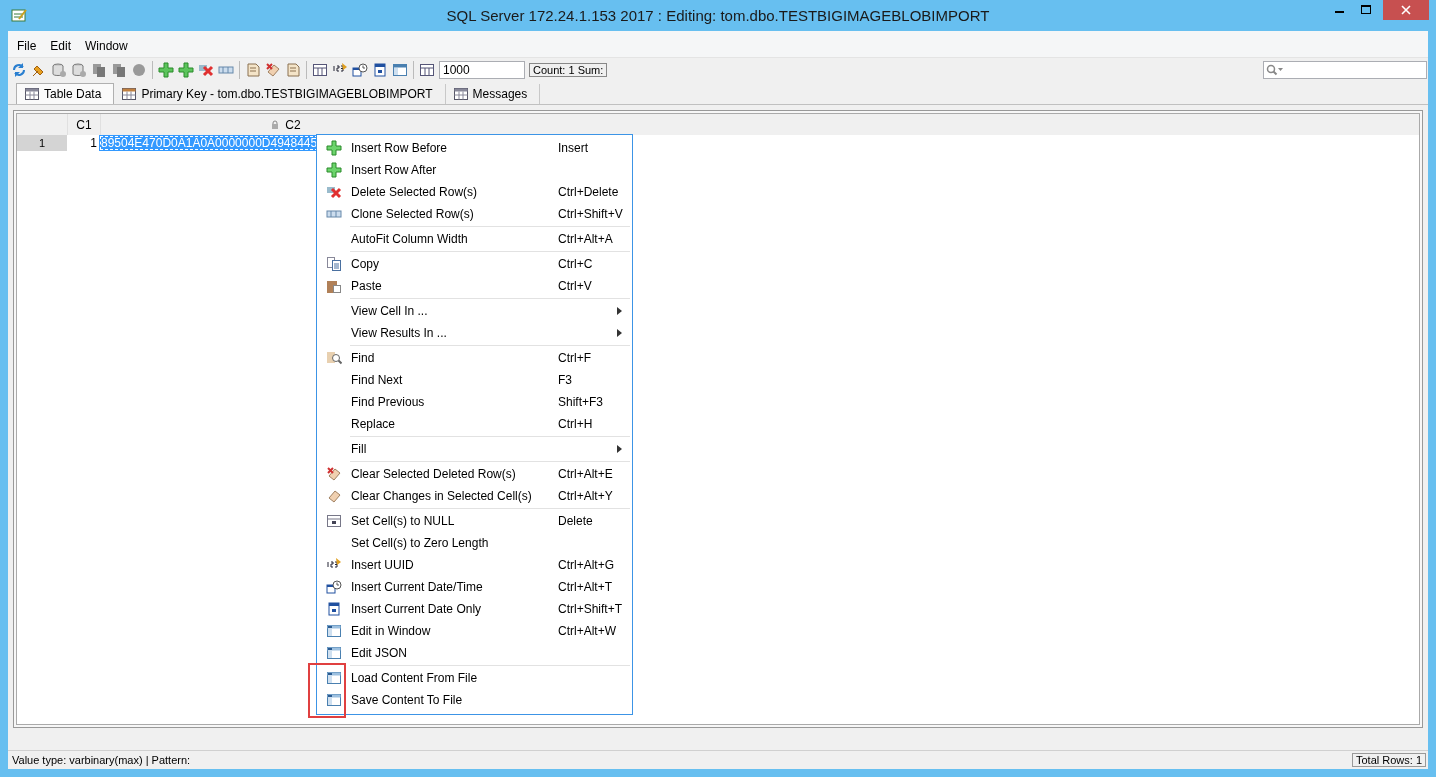  What do you see at coordinates (1406, 10) in the screenshot?
I see `close-icon` at bounding box center [1406, 10].